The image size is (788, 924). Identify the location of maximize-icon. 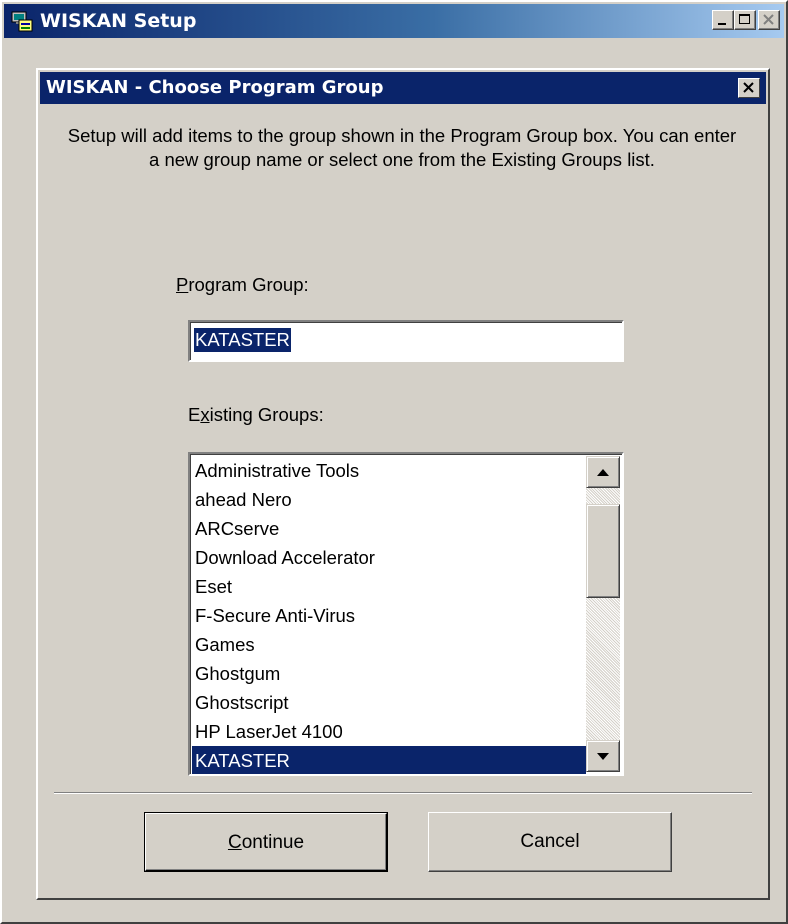
(744, 19).